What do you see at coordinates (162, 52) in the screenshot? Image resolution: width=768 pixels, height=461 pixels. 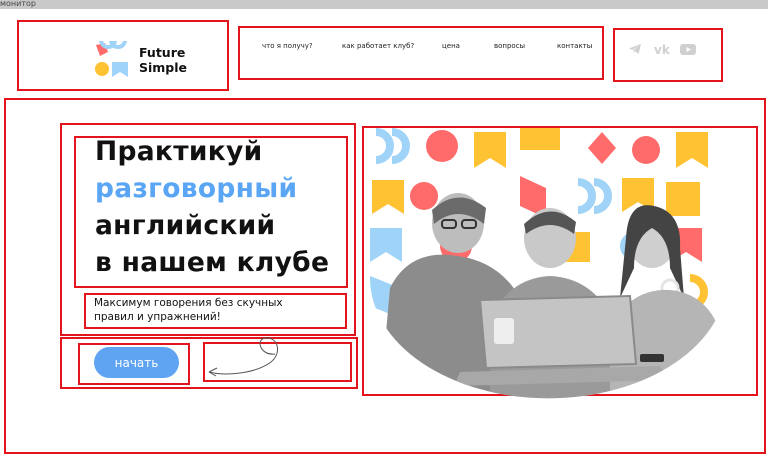 I see `logo-text-line1: Future` at bounding box center [162, 52].